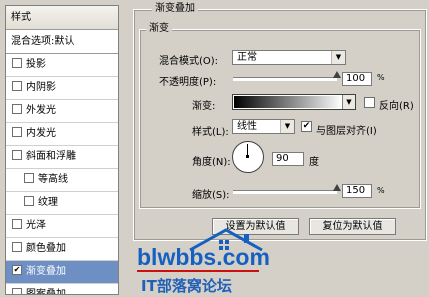 The image size is (429, 297). I want to click on scale-slider-thumb, so click(337, 187).